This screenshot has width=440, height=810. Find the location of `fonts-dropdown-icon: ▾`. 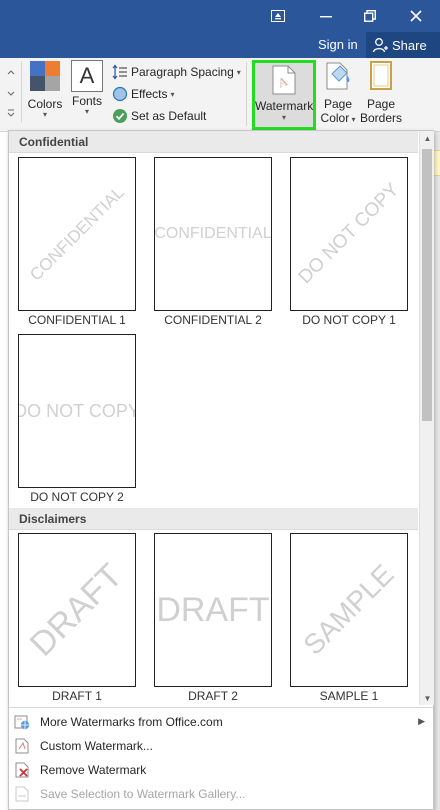

fonts-dropdown-icon: ▾ is located at coordinates (86, 111).